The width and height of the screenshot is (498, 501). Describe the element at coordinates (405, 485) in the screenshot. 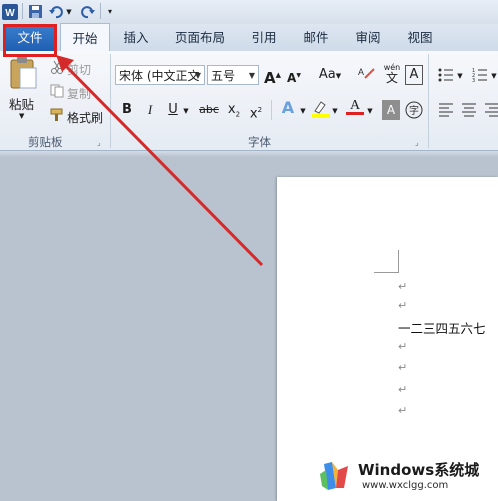

I see `watermark-url: www.wxclgg.com` at that location.